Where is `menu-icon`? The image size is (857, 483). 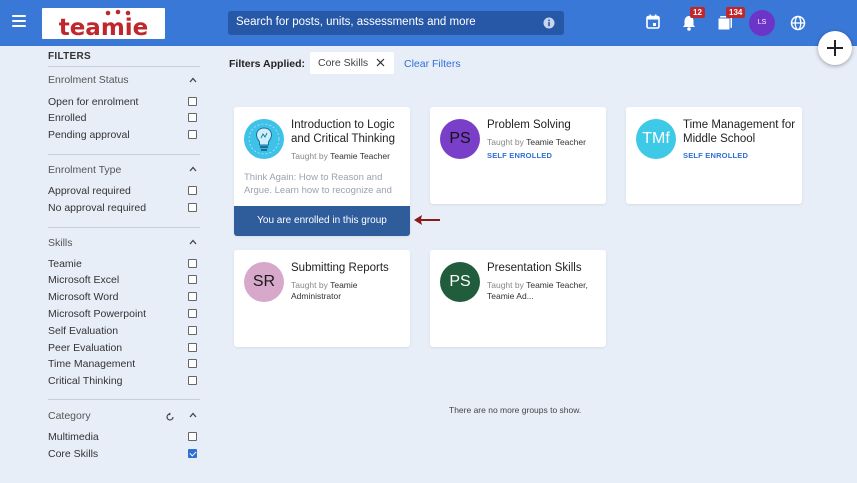 menu-icon is located at coordinates (19, 21).